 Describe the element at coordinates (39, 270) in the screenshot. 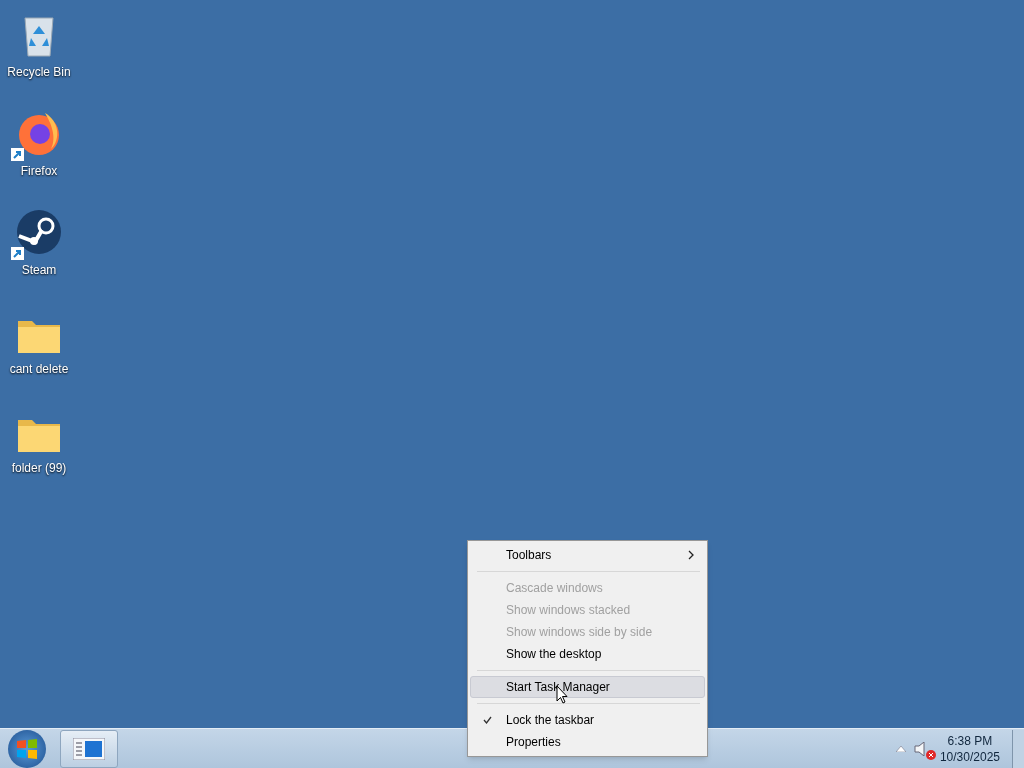

I see `desktop-icon-label: Steam` at that location.